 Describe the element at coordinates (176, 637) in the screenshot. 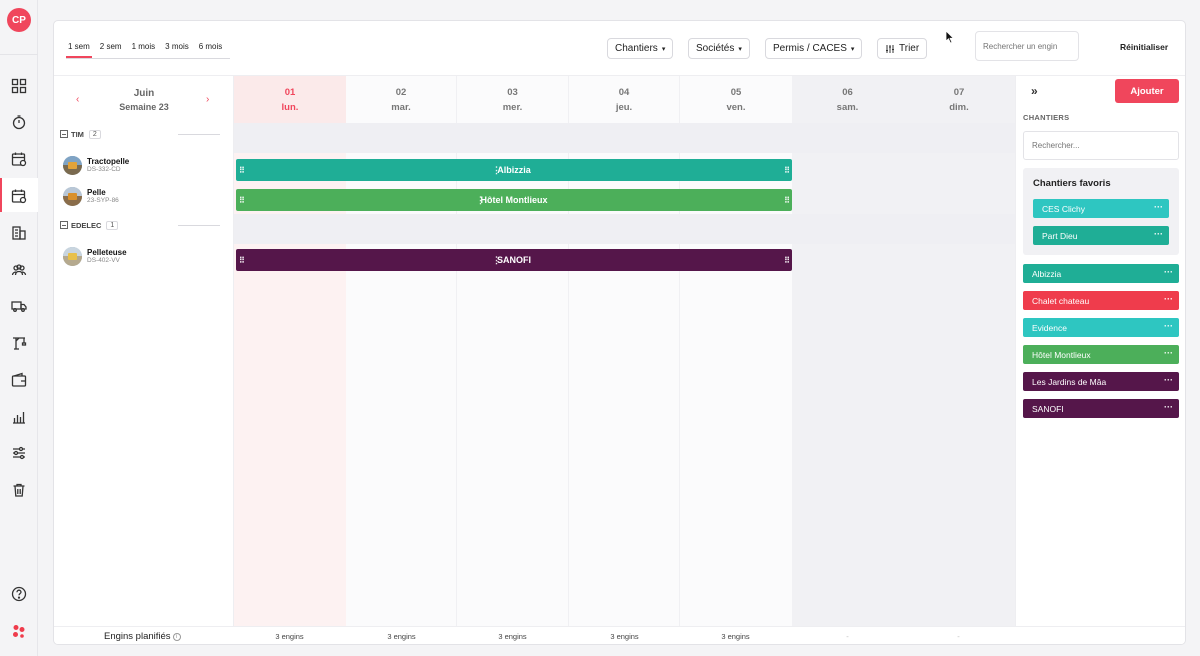

I see `info-icon: i` at that location.